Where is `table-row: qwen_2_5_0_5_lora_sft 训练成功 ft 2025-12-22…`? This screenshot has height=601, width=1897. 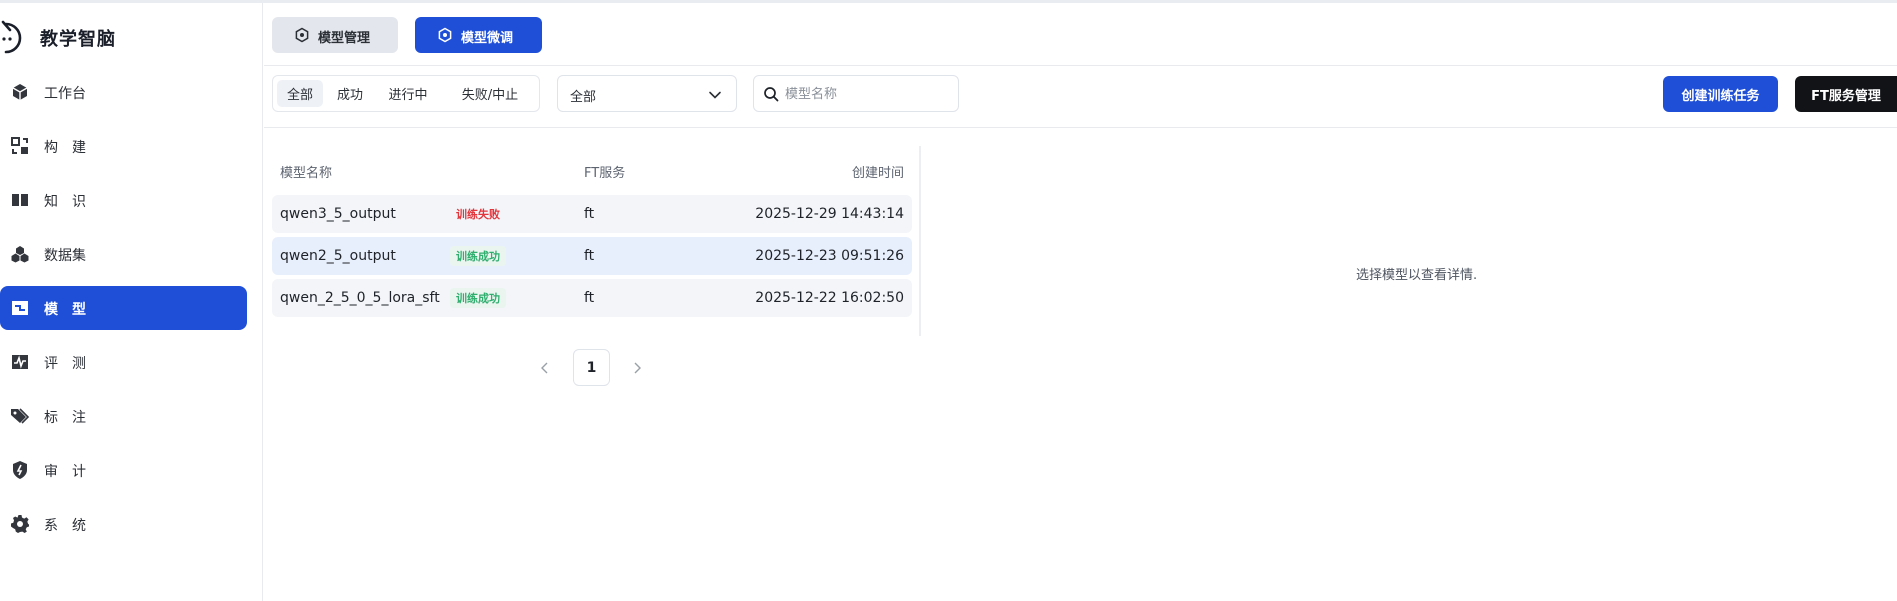 table-row: qwen_2_5_0_5_lora_sft 训练成功 ft 2025-12-22… is located at coordinates (592, 298).